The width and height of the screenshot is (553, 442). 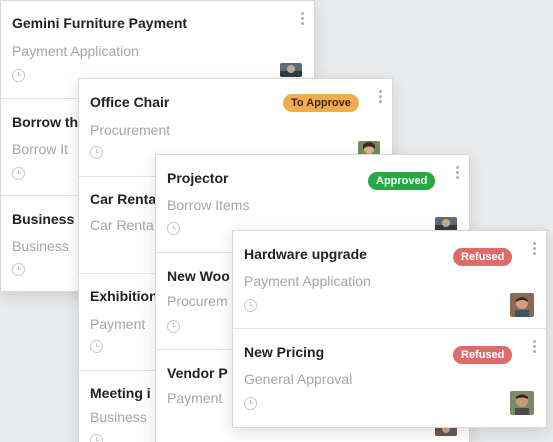 What do you see at coordinates (321, 103) in the screenshot?
I see `status-badge: To Approve` at bounding box center [321, 103].